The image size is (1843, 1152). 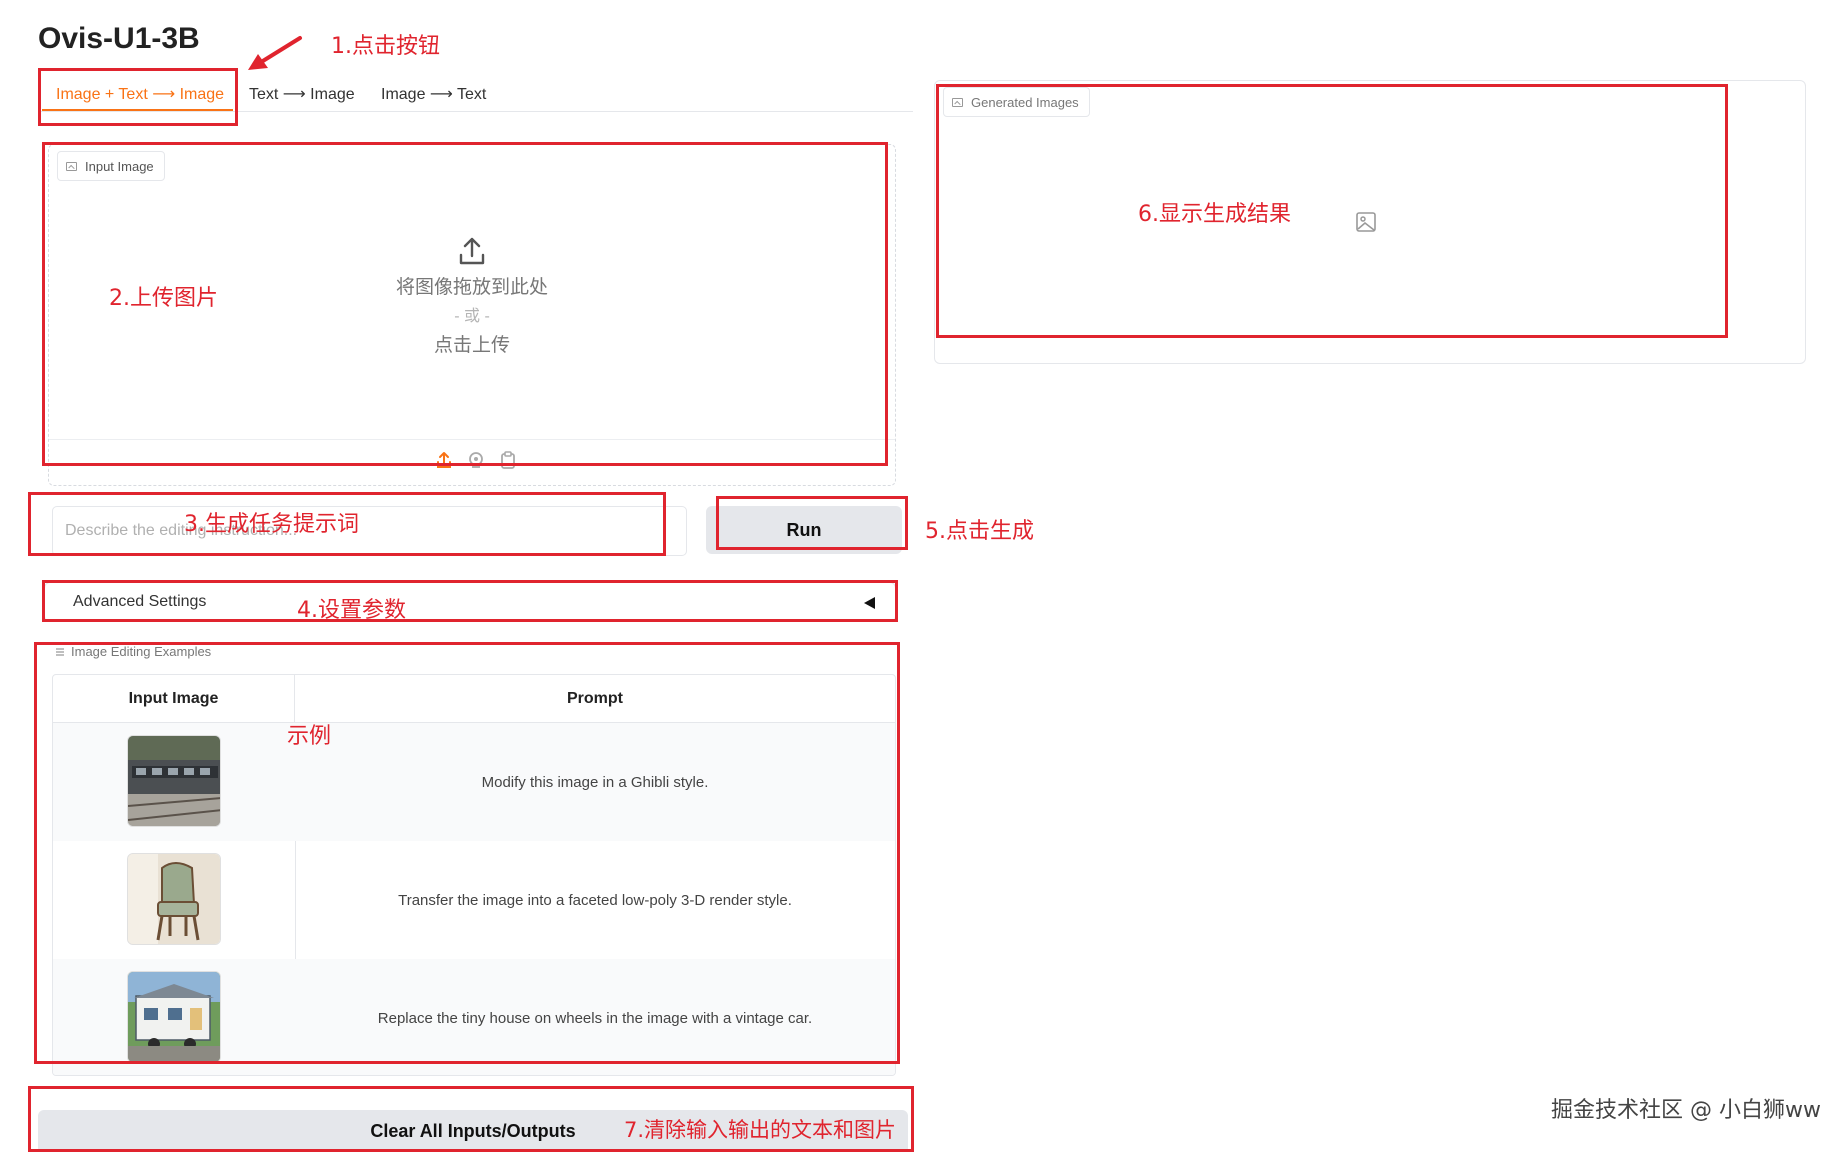 I want to click on annotation-arrow-icon, so click(x=275, y=53).